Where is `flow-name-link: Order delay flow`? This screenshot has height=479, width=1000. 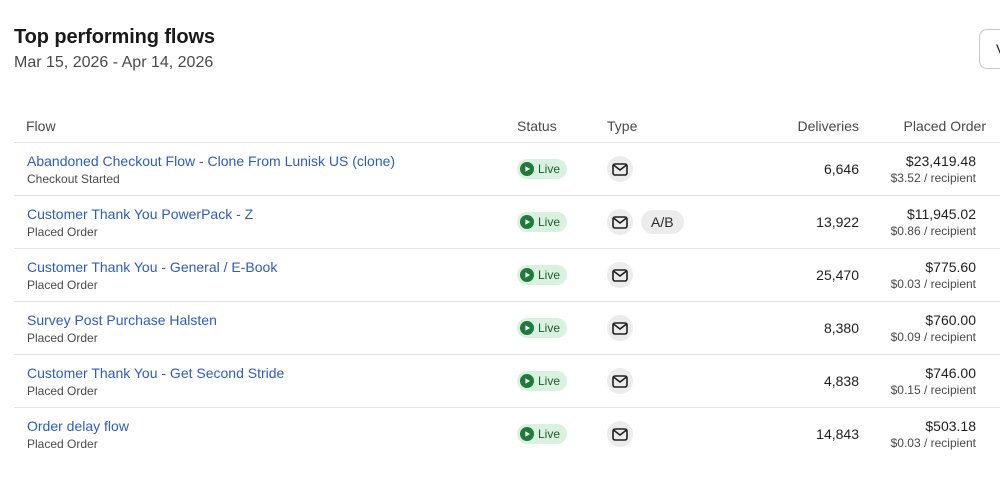 flow-name-link: Order delay flow is located at coordinates (78, 426).